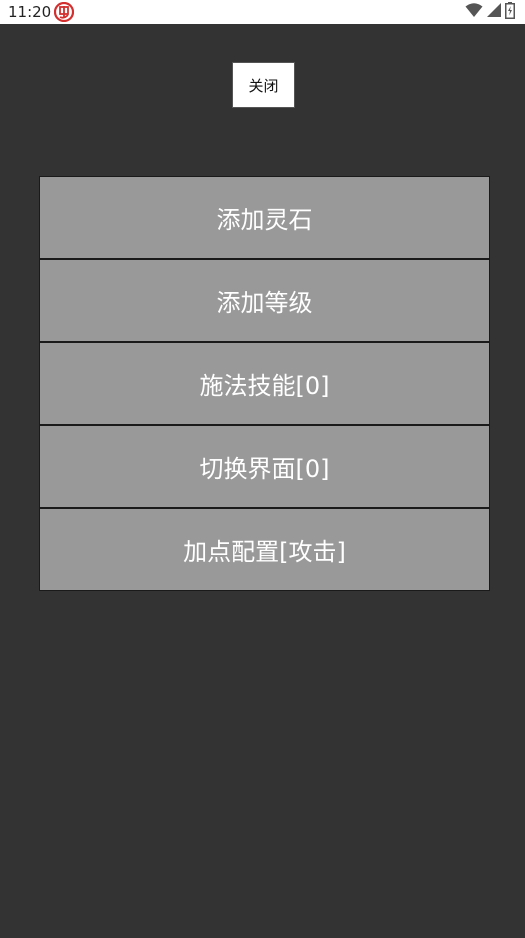 This screenshot has height=938, width=525. Describe the element at coordinates (30, 12) in the screenshot. I see `status-time: 11:20` at that location.